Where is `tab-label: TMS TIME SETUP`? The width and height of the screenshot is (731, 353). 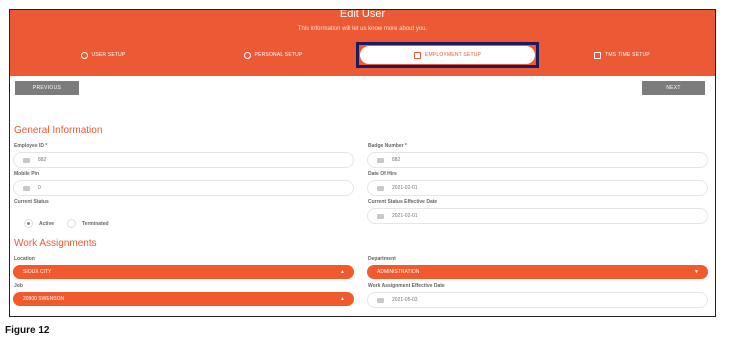 tab-label: TMS TIME SETUP is located at coordinates (627, 55).